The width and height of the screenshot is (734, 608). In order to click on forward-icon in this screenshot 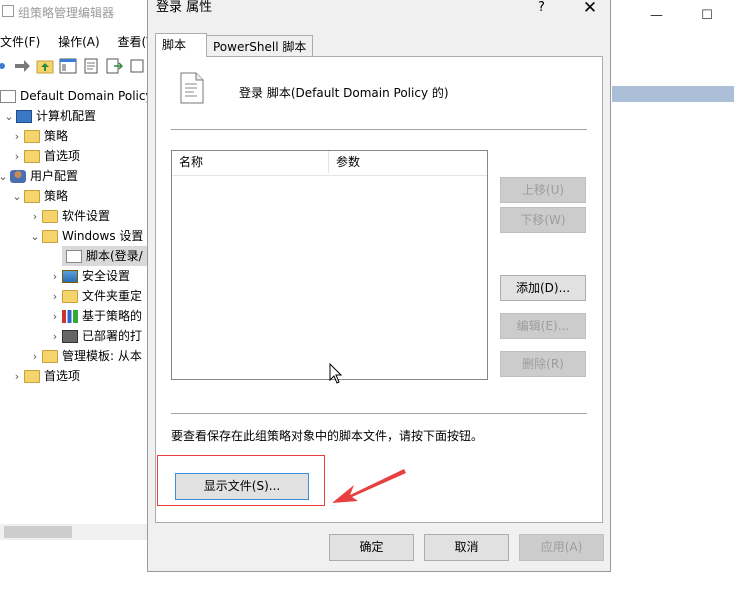, I will do `click(22, 66)`.